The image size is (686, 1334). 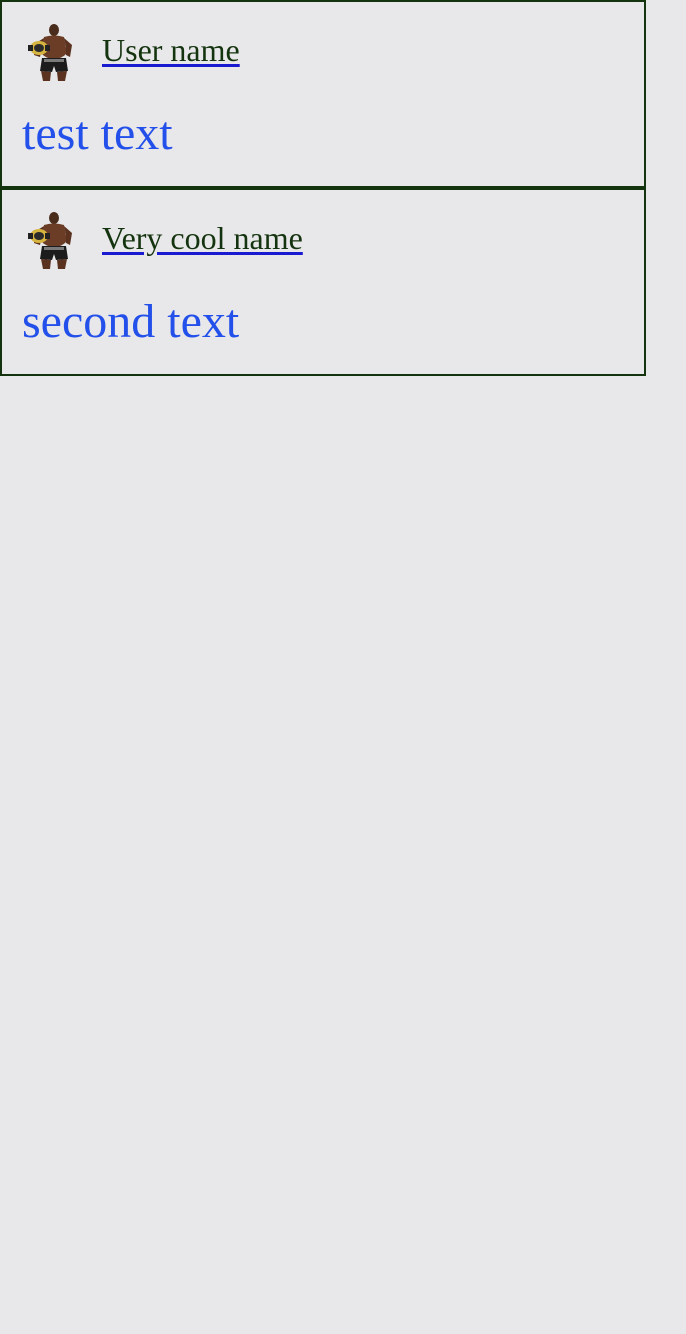 What do you see at coordinates (97, 133) in the screenshot?
I see `post-text: test text` at bounding box center [97, 133].